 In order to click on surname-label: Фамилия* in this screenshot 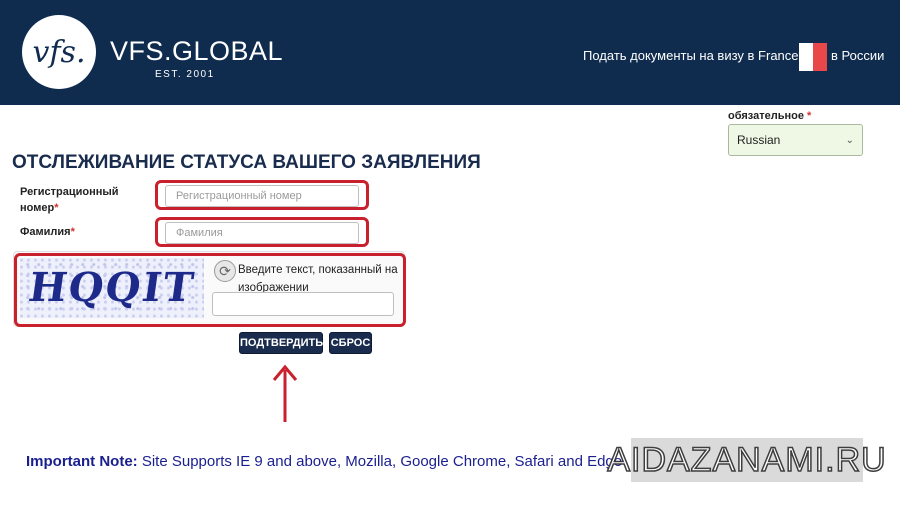, I will do `click(47, 232)`.